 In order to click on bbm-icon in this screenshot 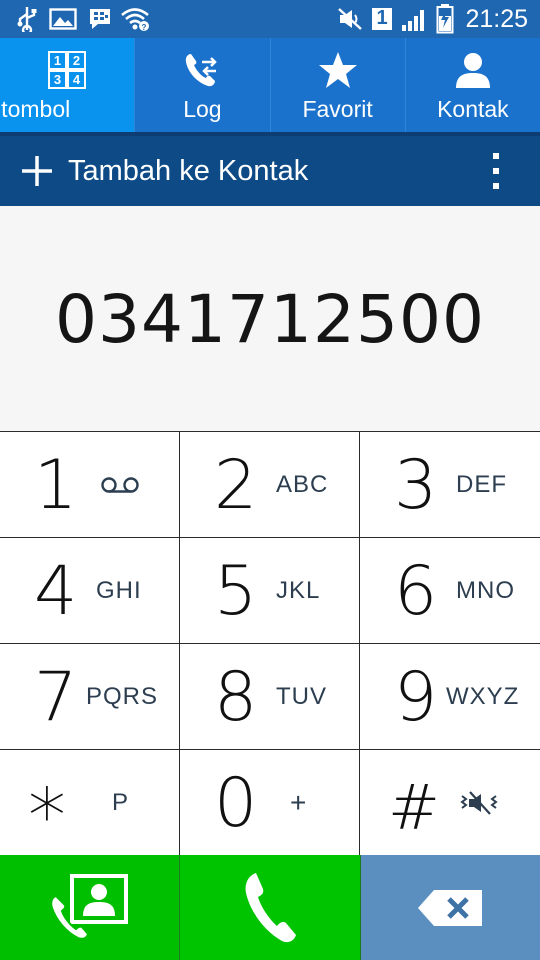, I will do `click(100, 19)`.